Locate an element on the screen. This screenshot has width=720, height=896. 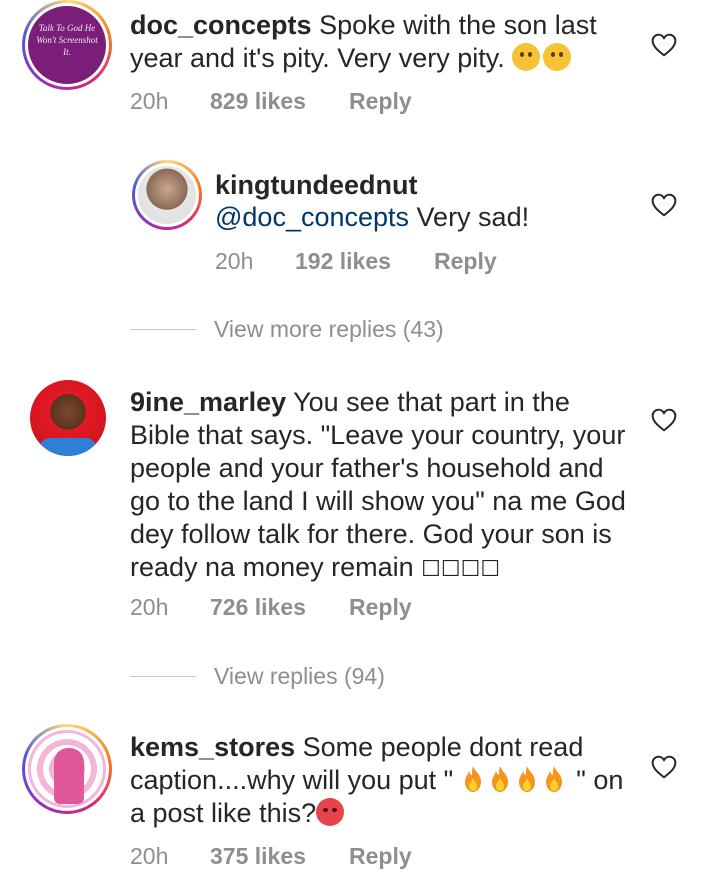
comment-username: kingtundeednut is located at coordinates (316, 185).